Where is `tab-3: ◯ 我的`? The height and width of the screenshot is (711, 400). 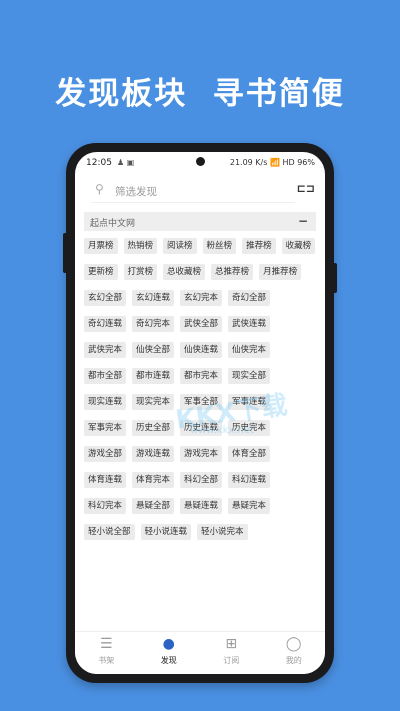 tab-3: ◯ 我的 is located at coordinates (294, 653).